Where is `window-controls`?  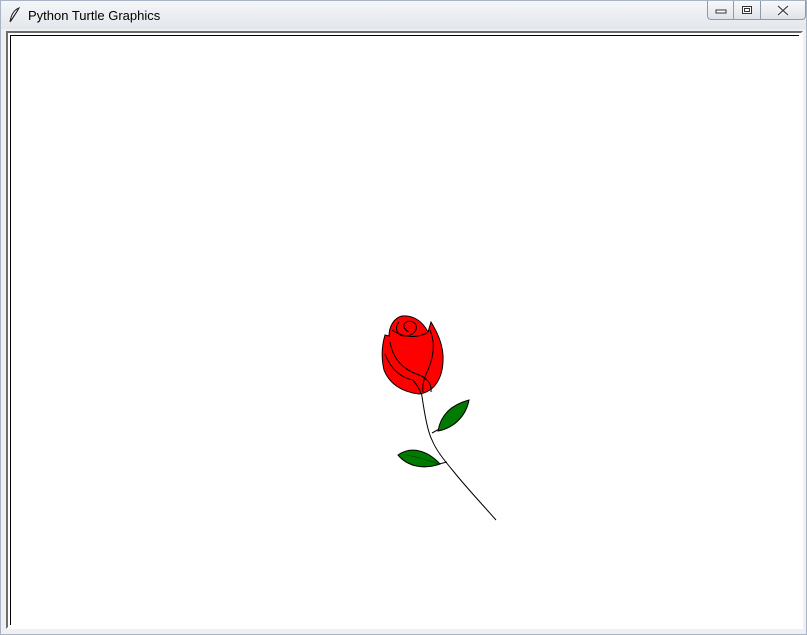 window-controls is located at coordinates (756, 11).